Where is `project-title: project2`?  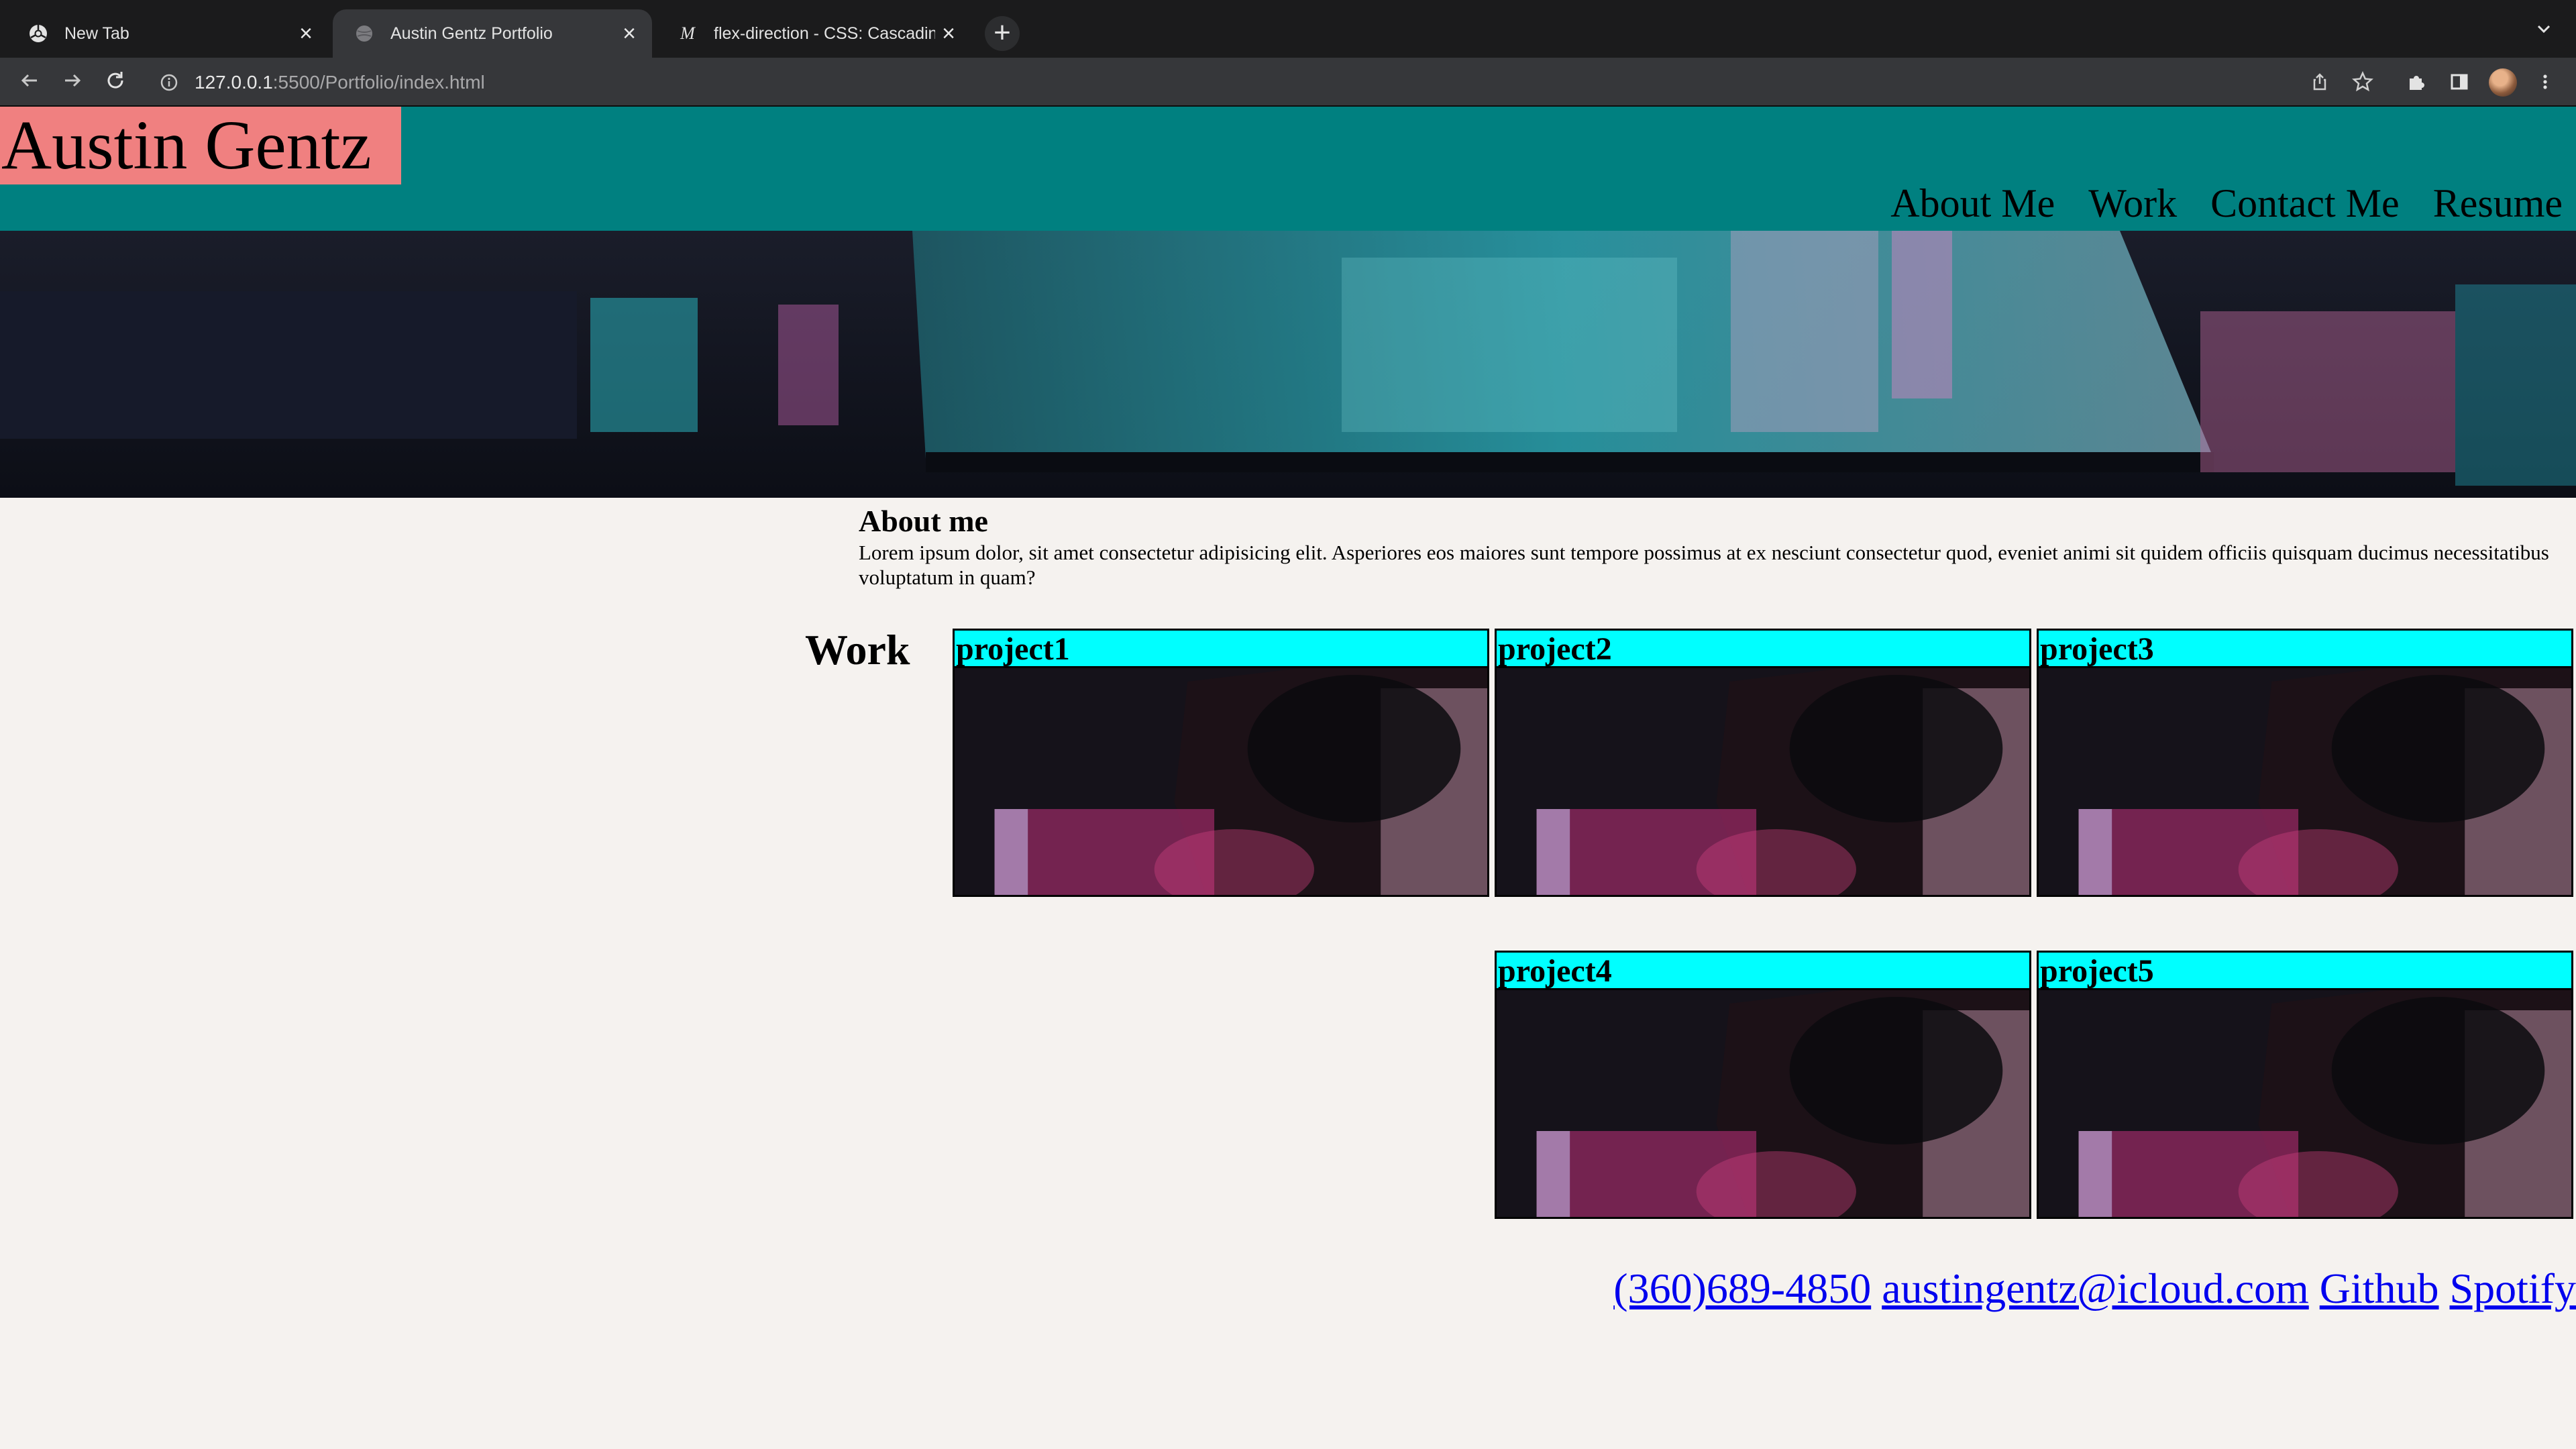
project-title: project2 is located at coordinates (1763, 649).